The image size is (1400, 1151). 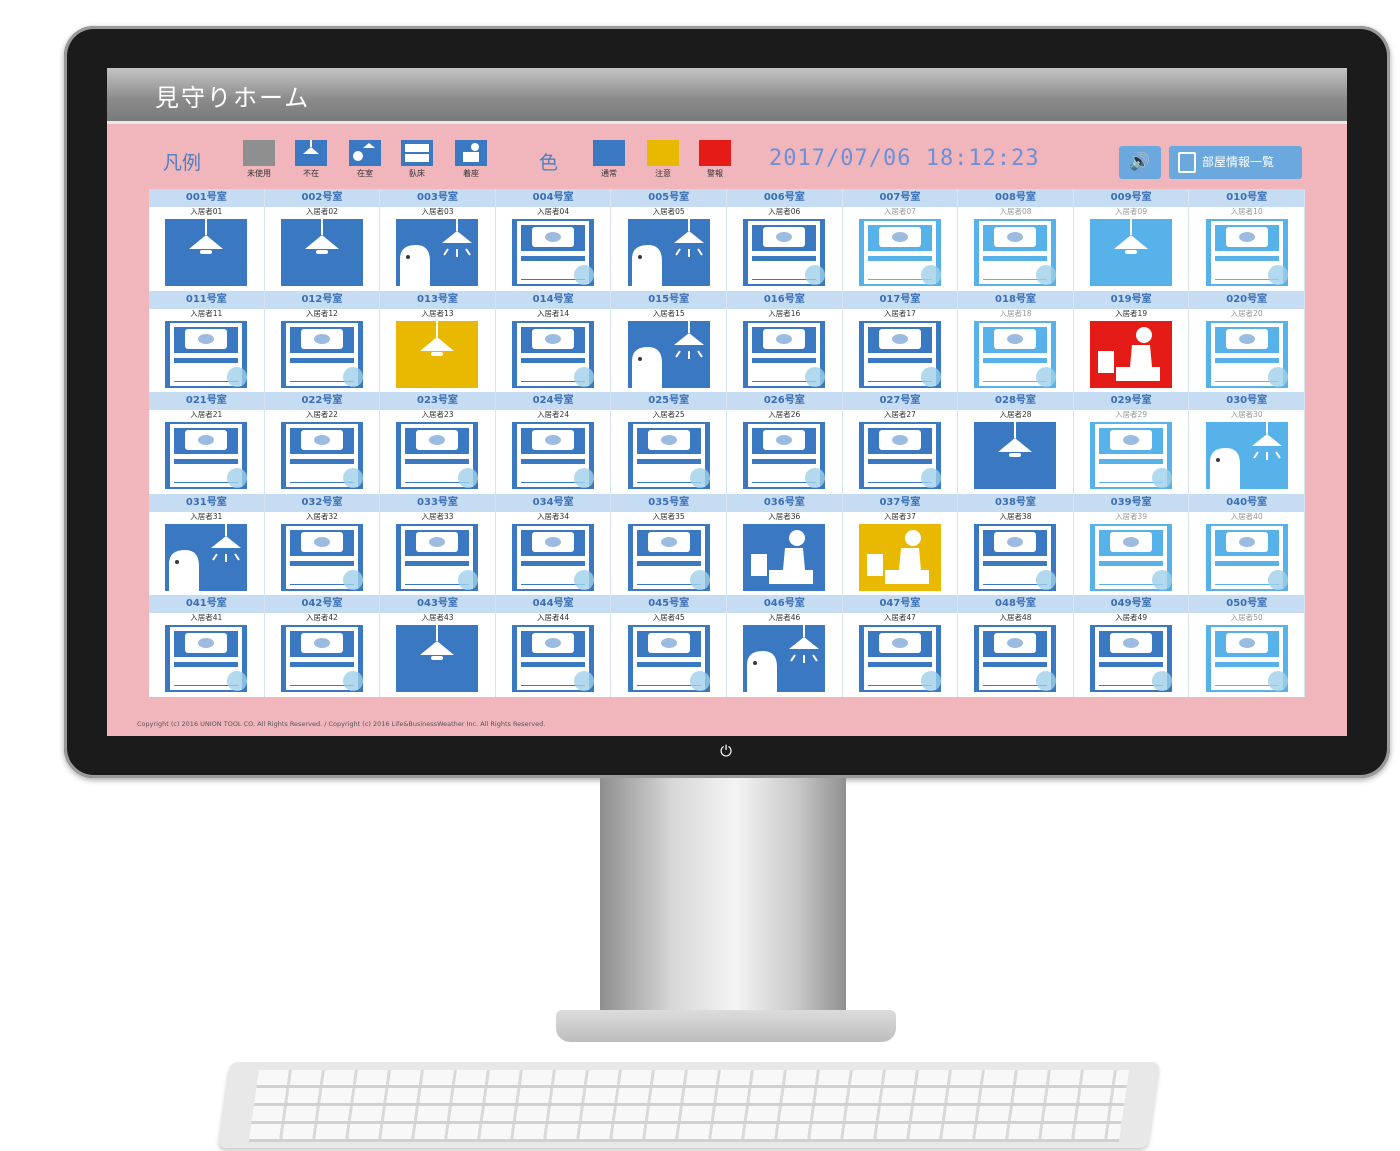 What do you see at coordinates (553, 341) in the screenshot?
I see `room-cell: 014号室 入居者14` at bounding box center [553, 341].